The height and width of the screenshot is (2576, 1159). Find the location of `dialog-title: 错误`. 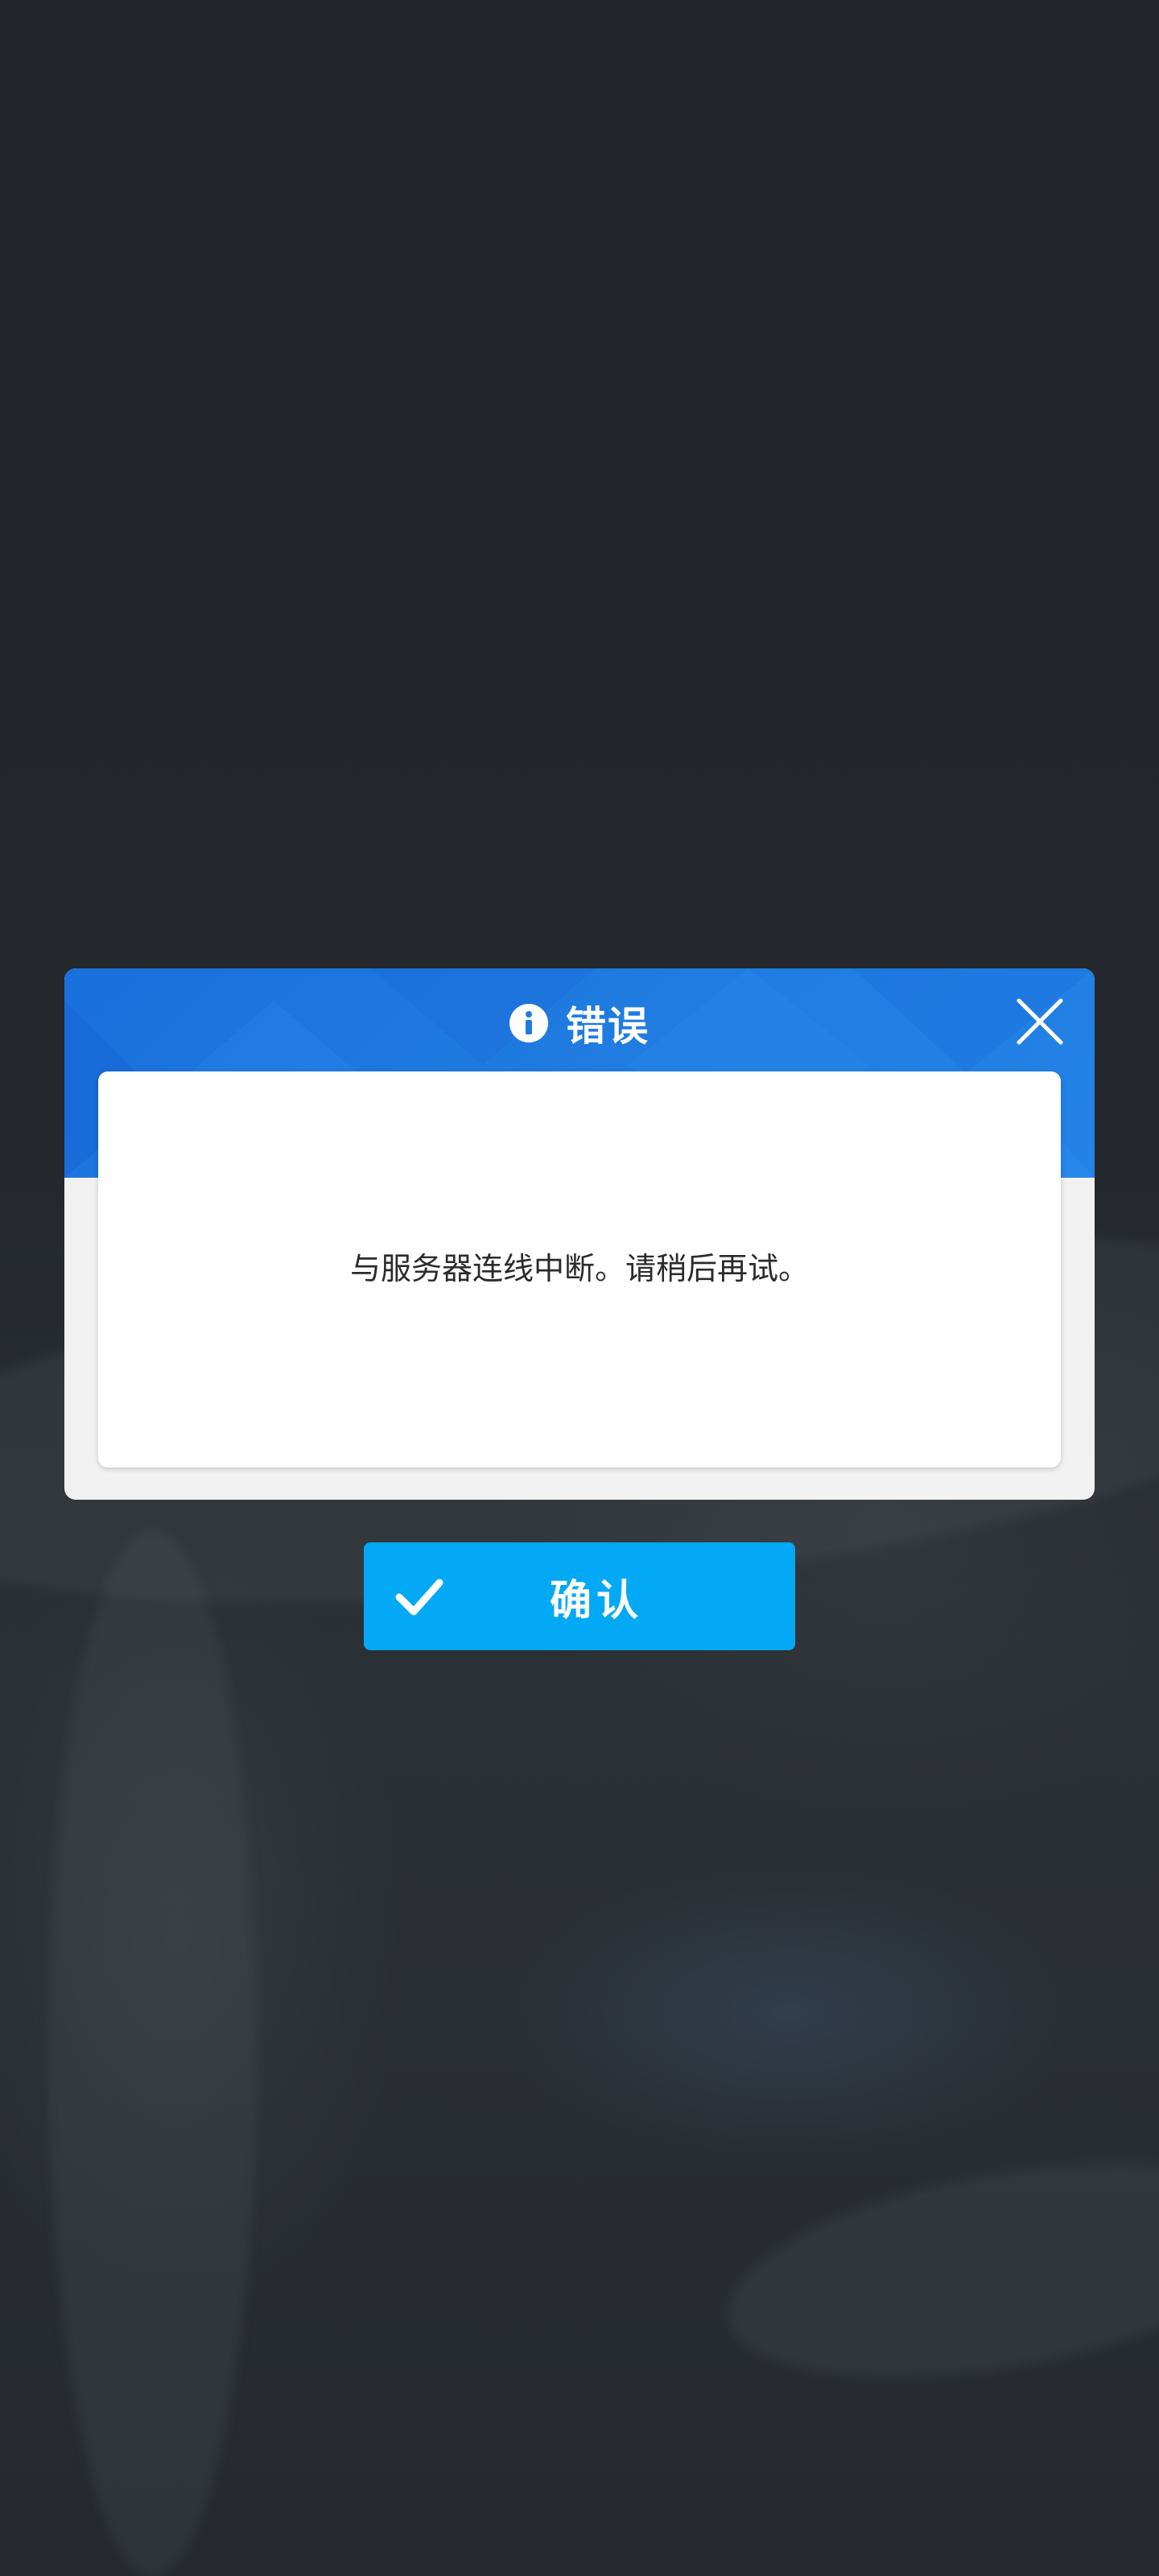

dialog-title: 错误 is located at coordinates (579, 1023).